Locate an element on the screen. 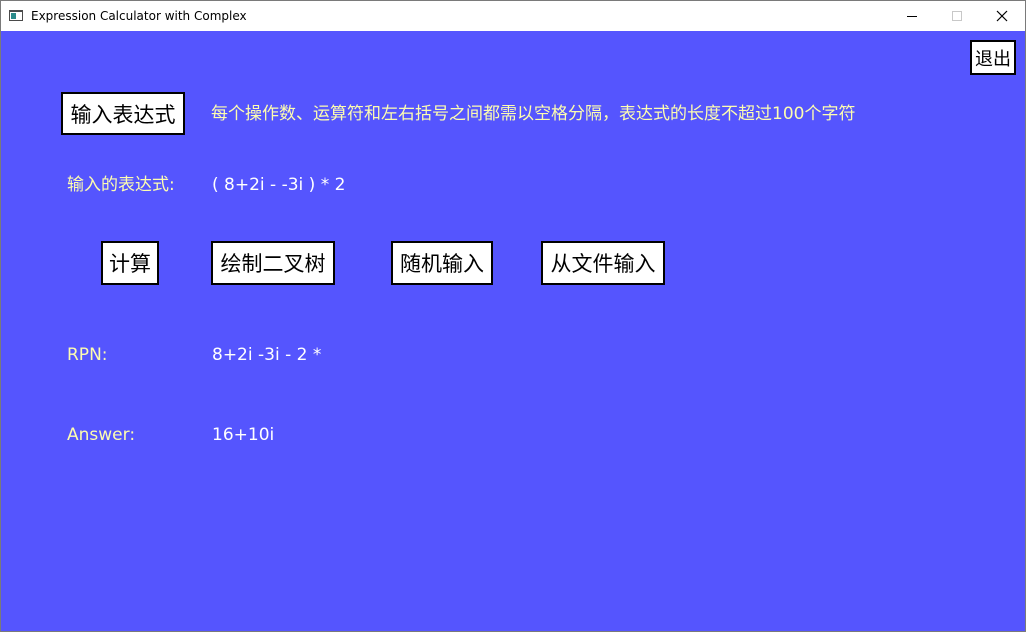 This screenshot has width=1026, height=632. calculate-button: 计算 is located at coordinates (130, 263).